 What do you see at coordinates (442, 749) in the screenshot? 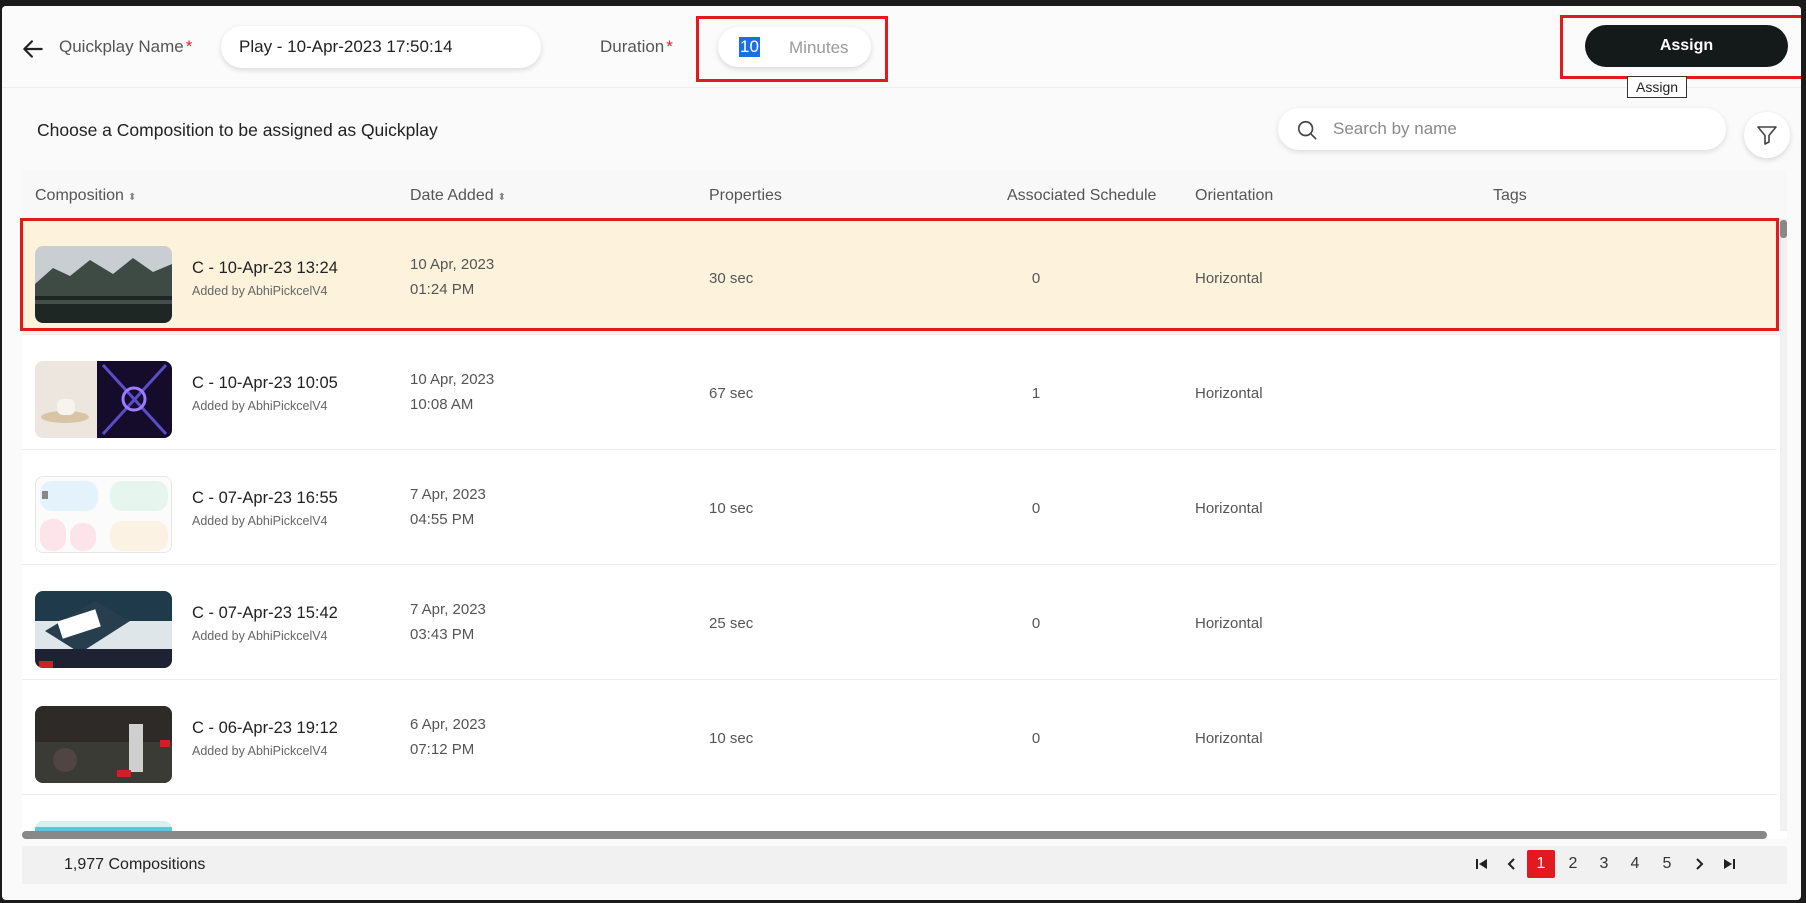
I see `time-added: 07:12 PM` at bounding box center [442, 749].